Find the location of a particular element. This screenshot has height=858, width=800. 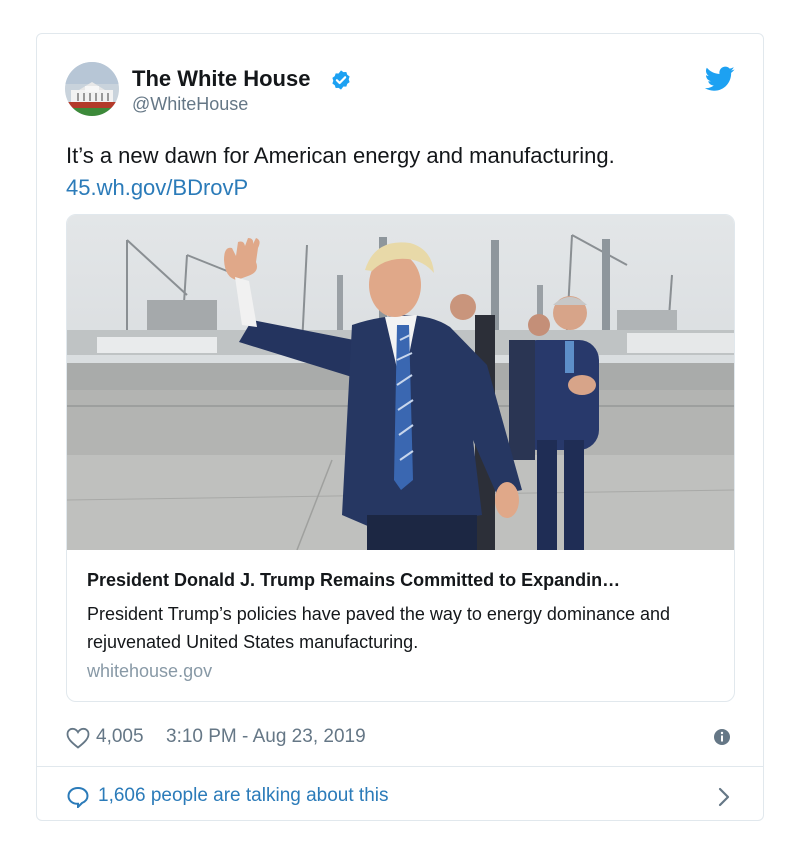

reply-bubble-icon is located at coordinates (78, 797).